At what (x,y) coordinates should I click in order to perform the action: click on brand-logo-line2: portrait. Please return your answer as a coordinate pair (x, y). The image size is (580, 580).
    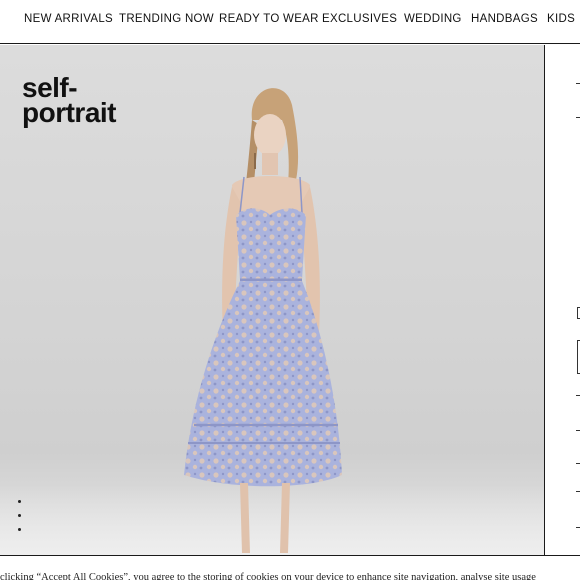
    Looking at the image, I should click on (69, 112).